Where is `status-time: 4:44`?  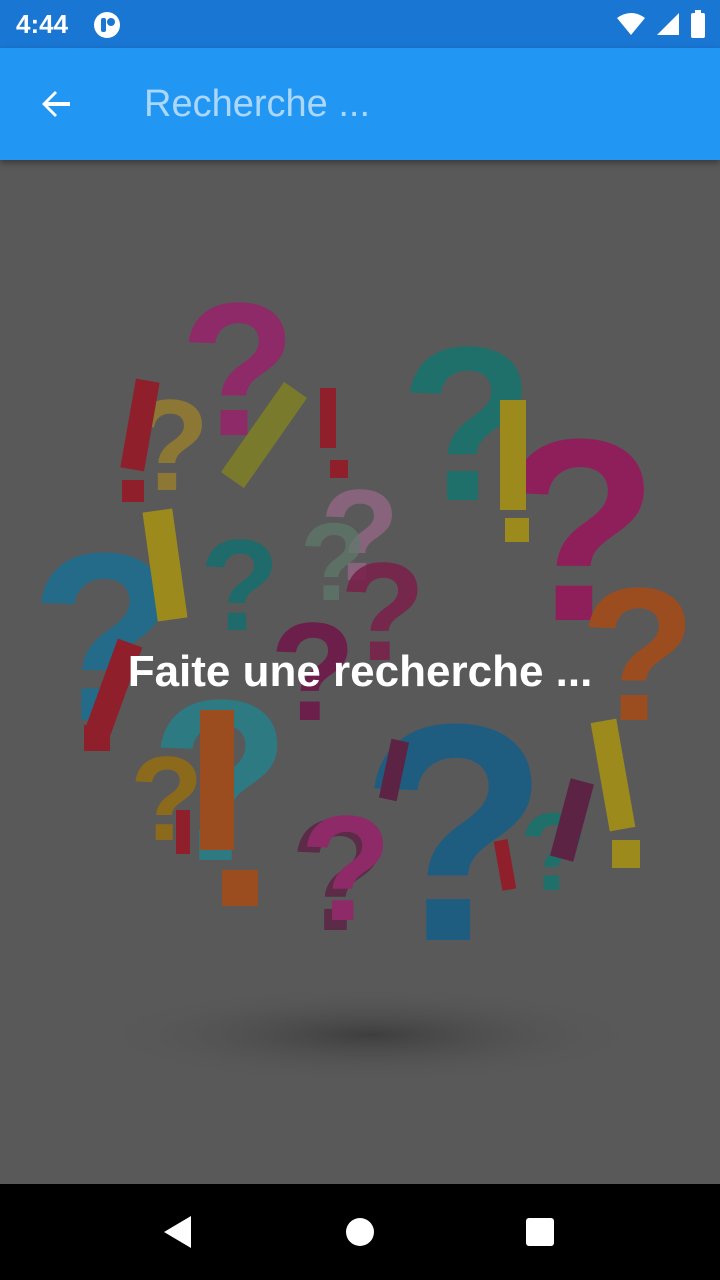 status-time: 4:44 is located at coordinates (42, 24).